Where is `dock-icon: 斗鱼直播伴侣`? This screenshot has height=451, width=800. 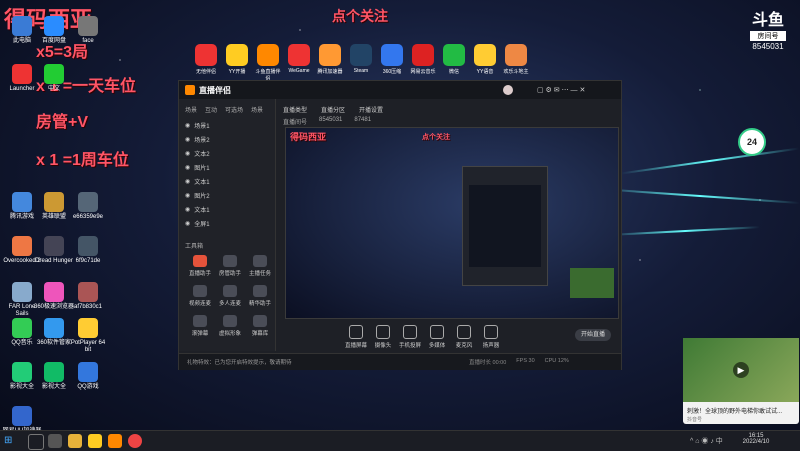
dock-icon: 斗鱼直播伴侣 is located at coordinates (268, 63).